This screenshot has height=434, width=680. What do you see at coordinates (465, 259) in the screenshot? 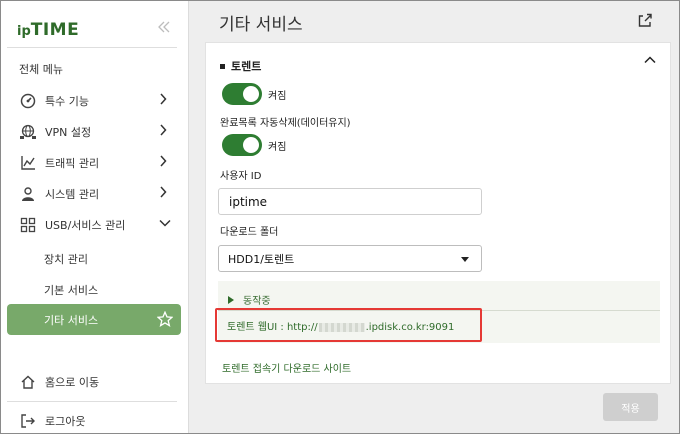
I see `caret-down-icon` at bounding box center [465, 259].